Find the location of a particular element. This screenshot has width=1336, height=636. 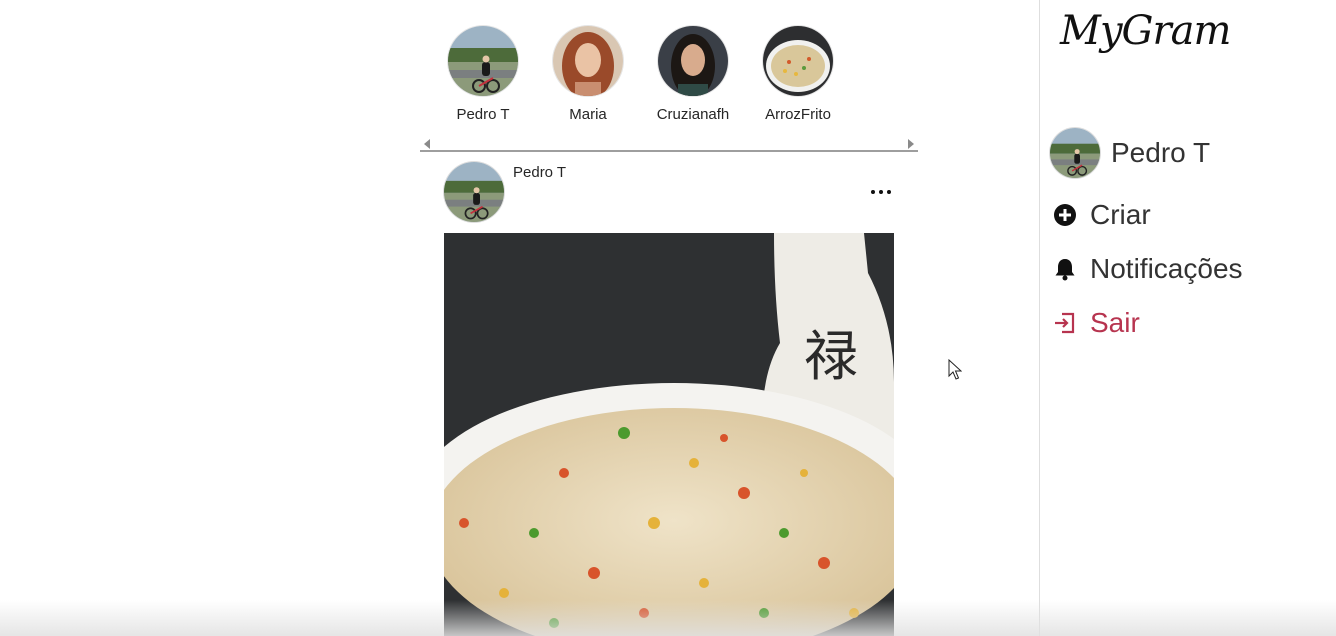

story-cruzianafh: Cruzianafh is located at coordinates (693, 74).